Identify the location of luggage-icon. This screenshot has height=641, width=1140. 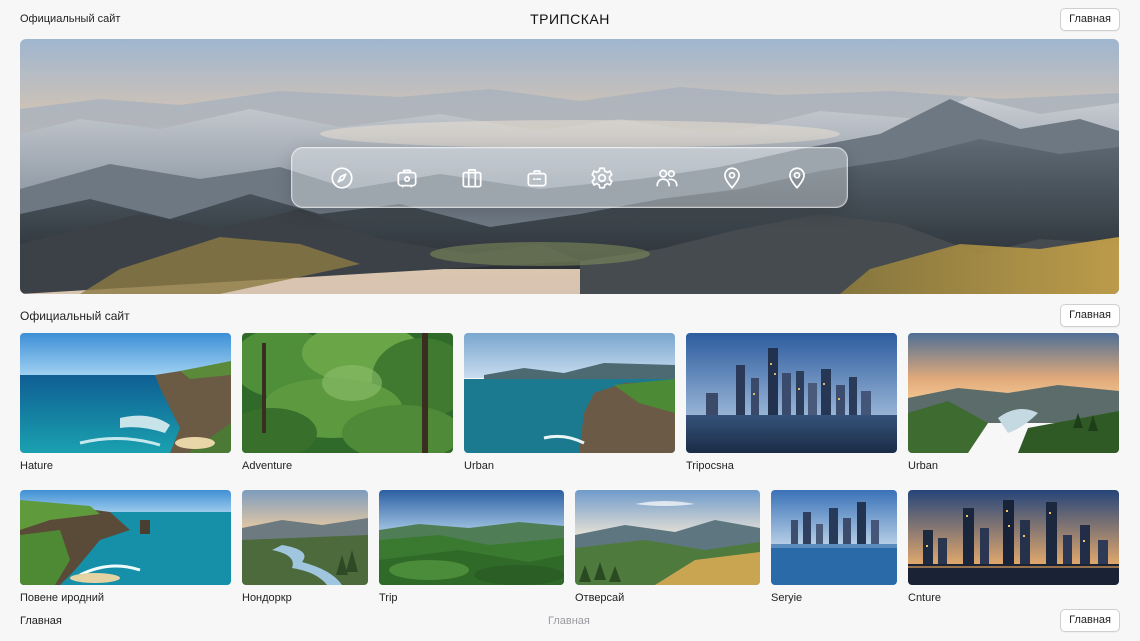
(407, 178).